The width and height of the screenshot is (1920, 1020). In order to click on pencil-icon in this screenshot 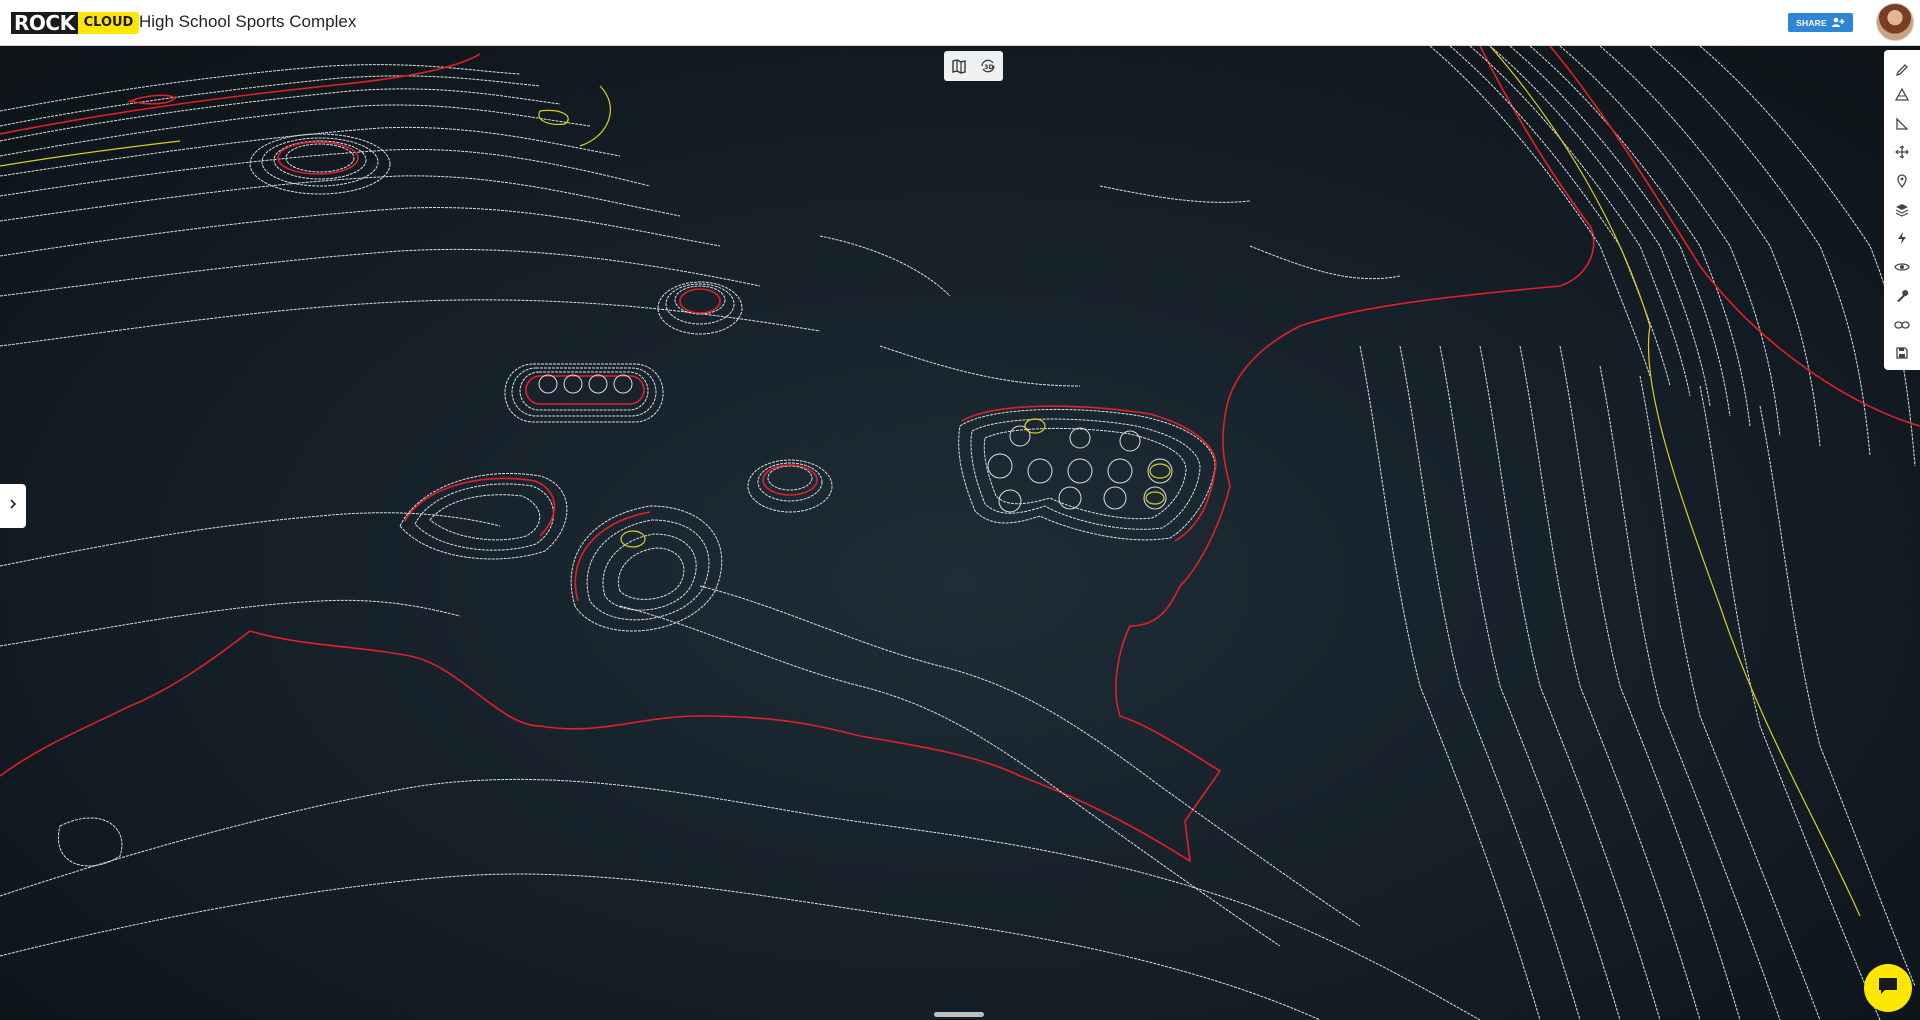, I will do `click(1902, 70)`.